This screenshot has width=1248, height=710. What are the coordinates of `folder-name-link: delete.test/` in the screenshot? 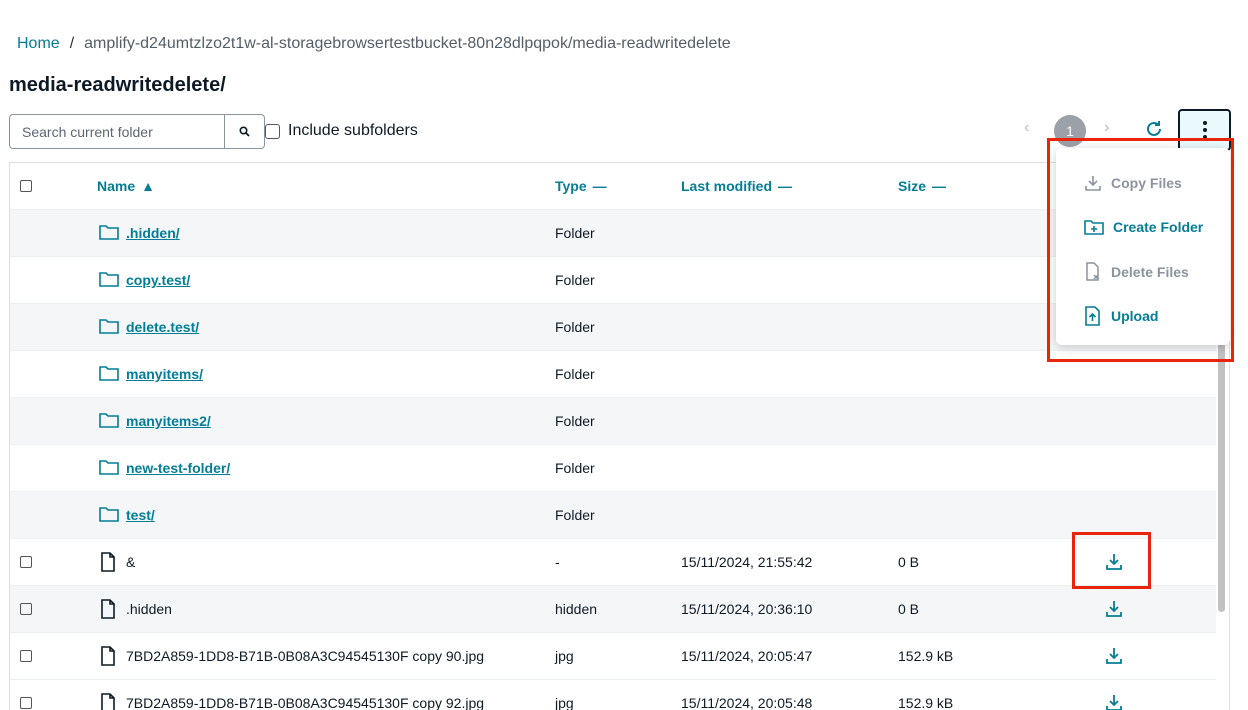 It's located at (162, 327).